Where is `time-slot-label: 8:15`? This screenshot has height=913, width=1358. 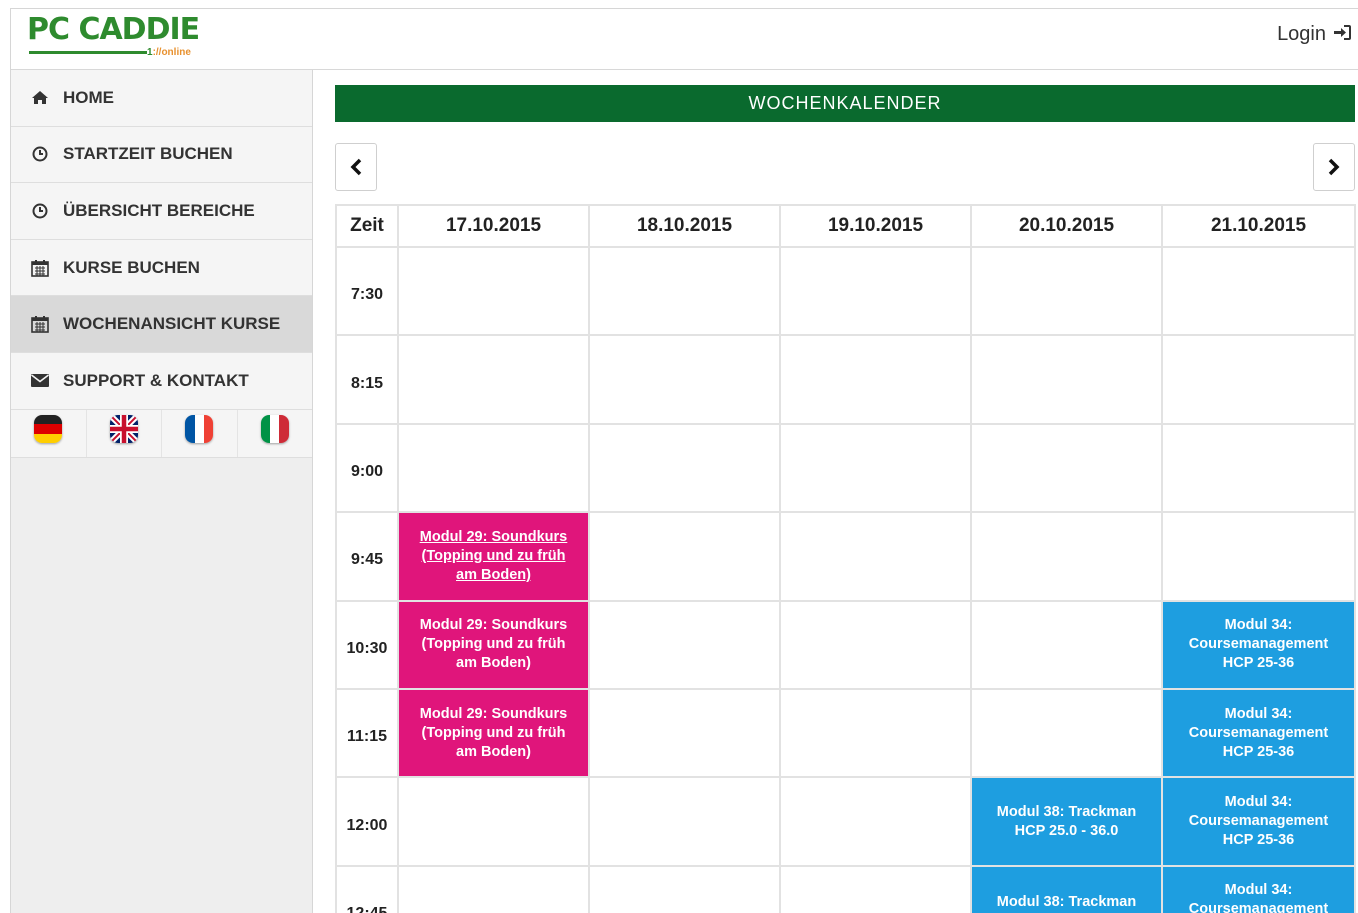
time-slot-label: 8:15 is located at coordinates (367, 379).